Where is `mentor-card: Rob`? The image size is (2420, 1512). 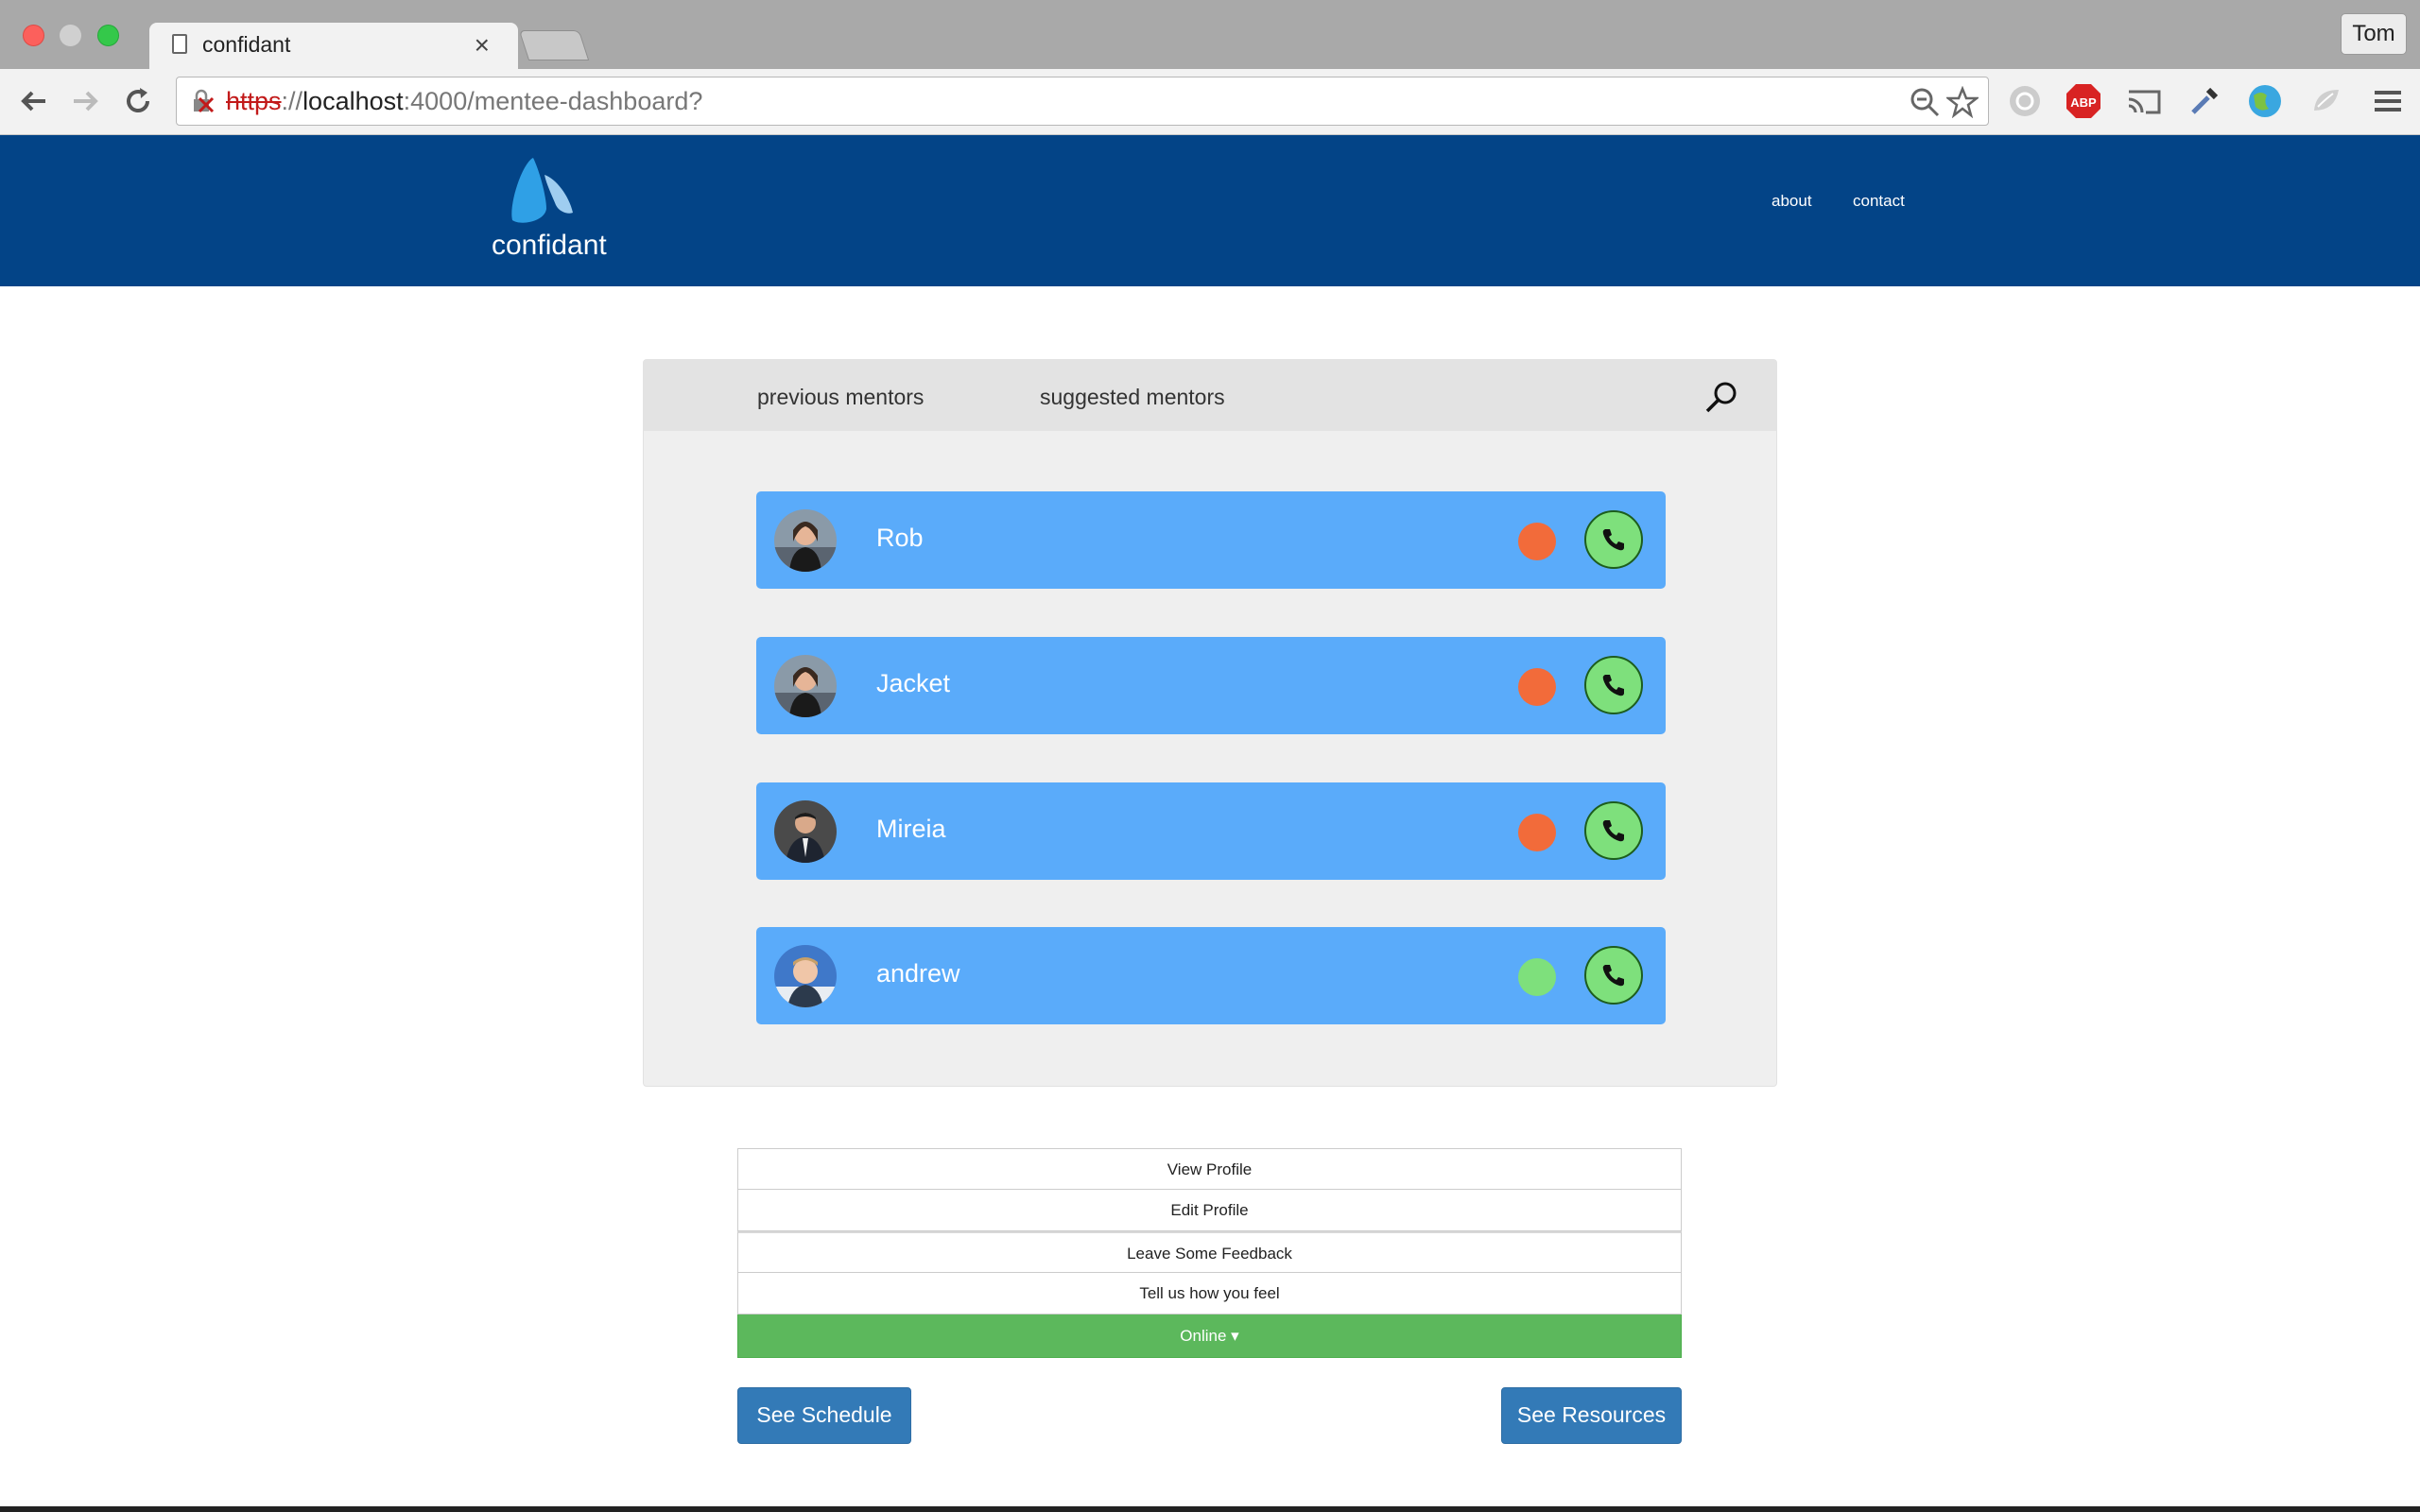
mentor-card: Rob is located at coordinates (1211, 540).